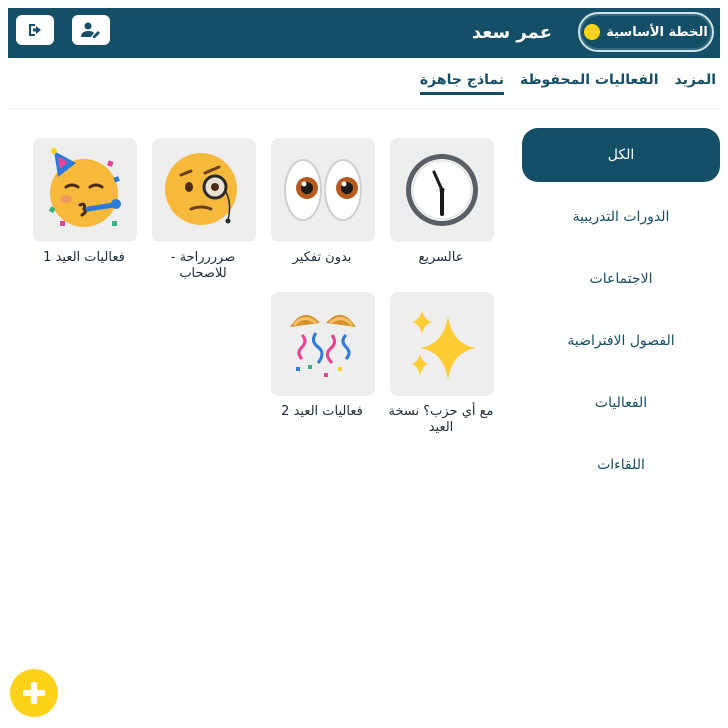  I want to click on template-card: فعاليات العيد 2, so click(322, 356).